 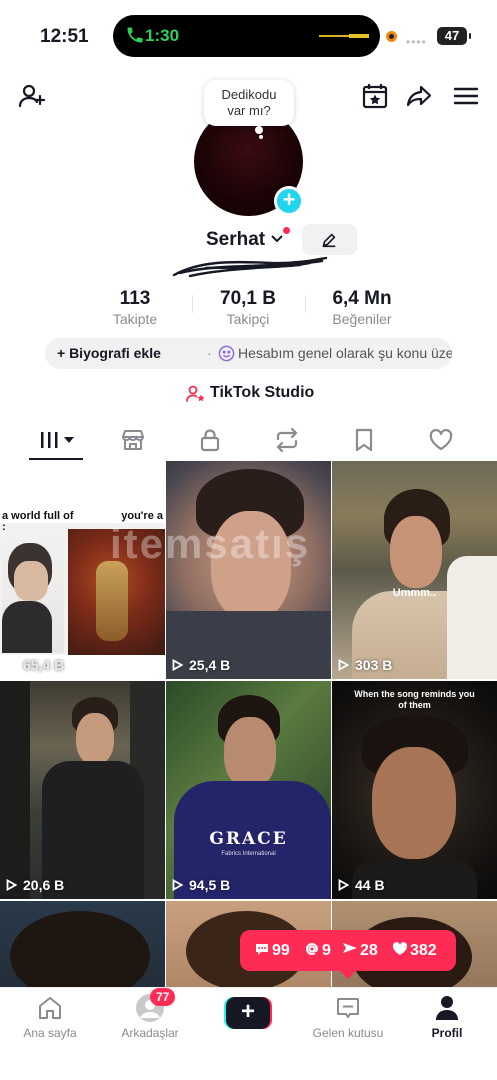 I want to click on video-thumbnail: Ummm.. 303 B, so click(x=414, y=570).